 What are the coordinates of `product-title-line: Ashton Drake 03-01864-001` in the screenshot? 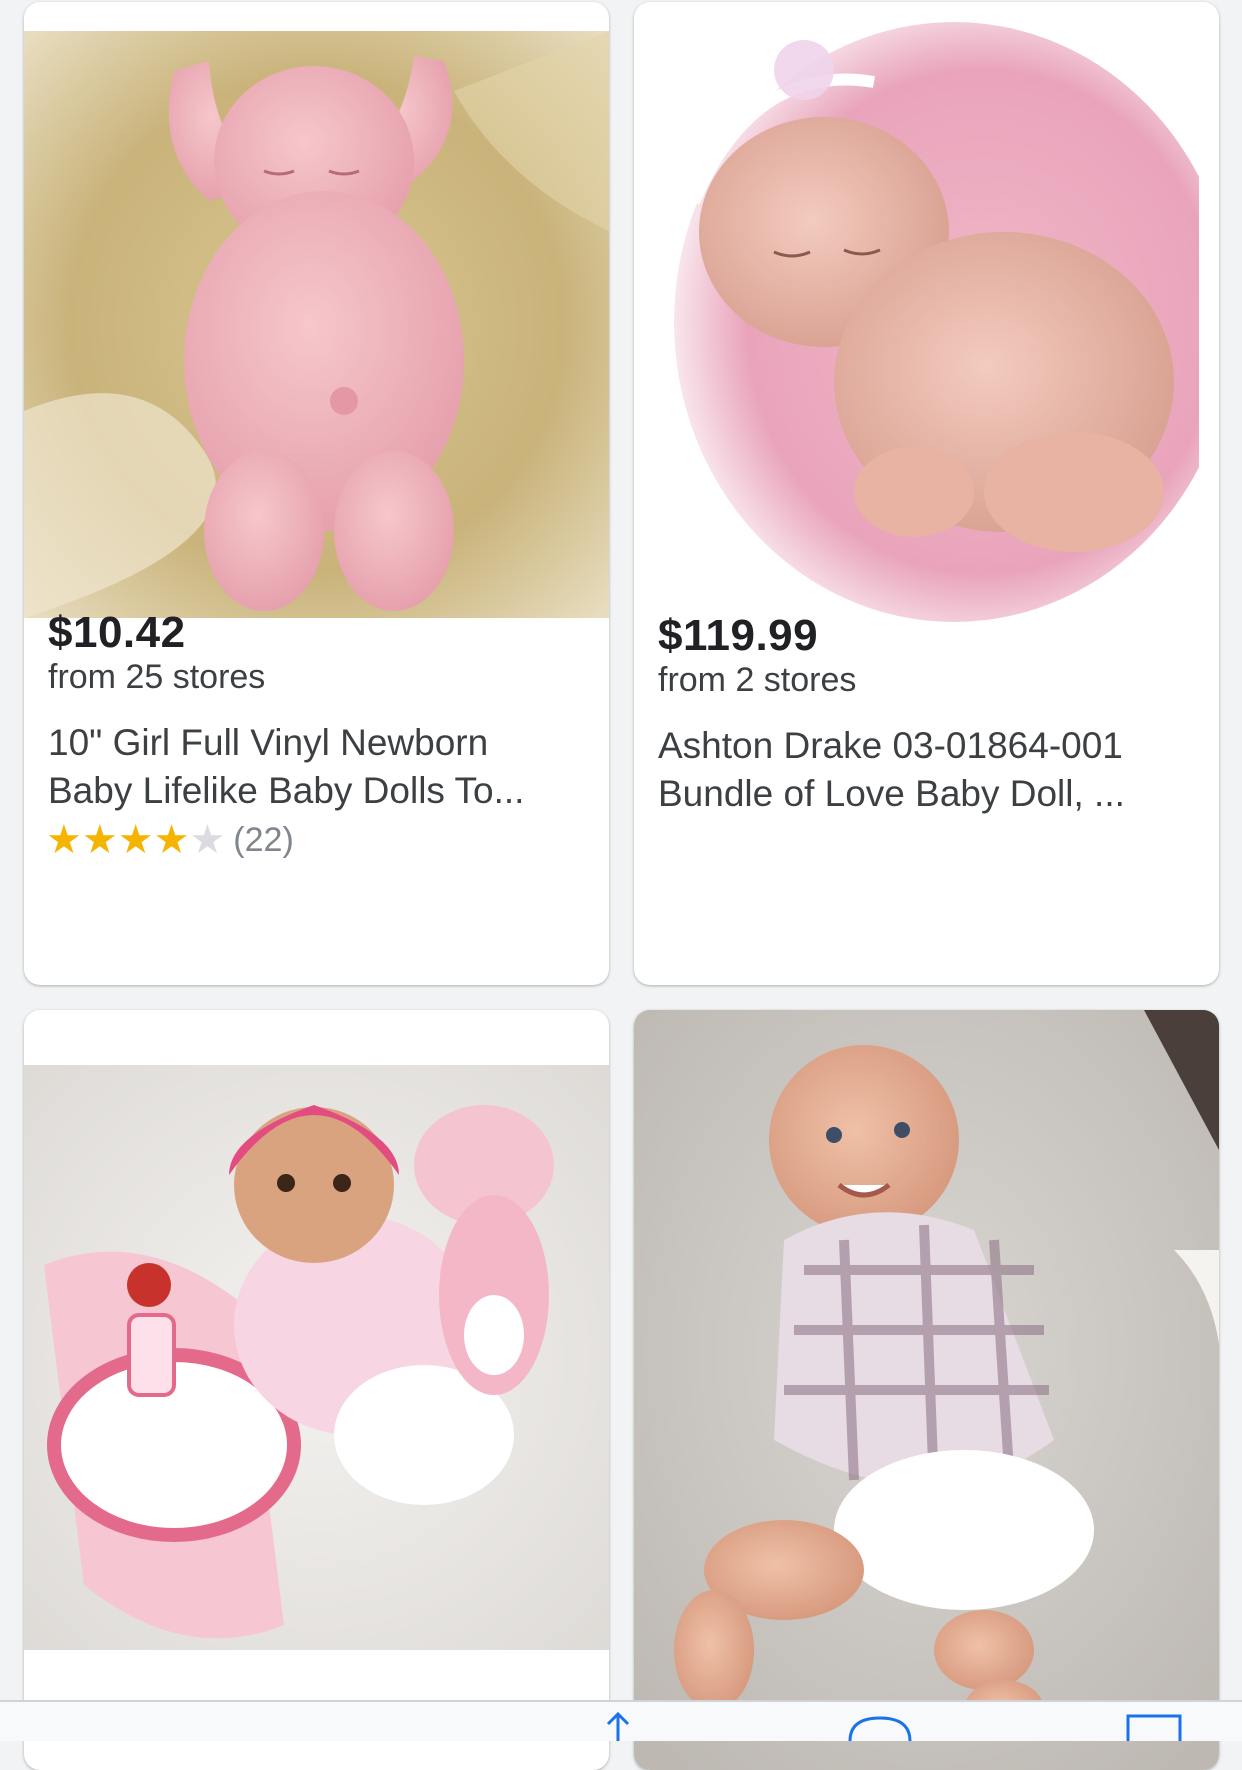 It's located at (890, 745).